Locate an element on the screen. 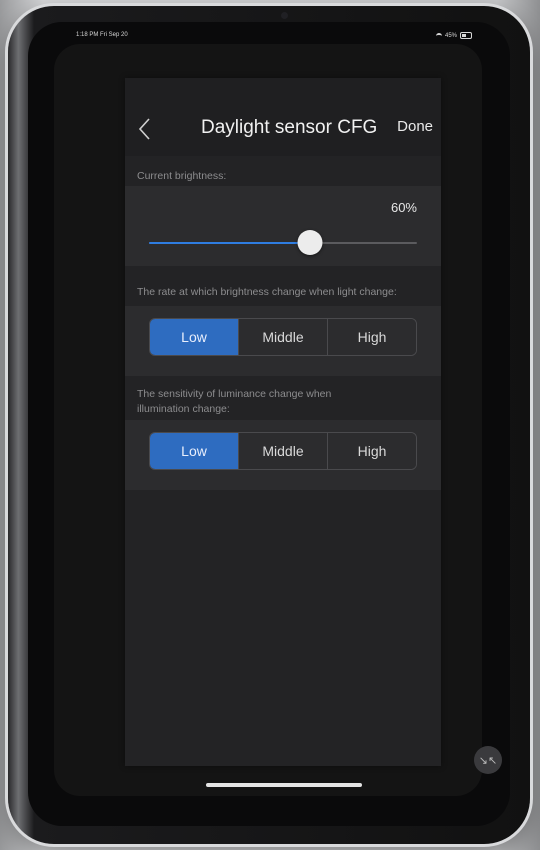 The height and width of the screenshot is (850, 540). sensitivity-segmented-control: Low Middle High is located at coordinates (283, 451).